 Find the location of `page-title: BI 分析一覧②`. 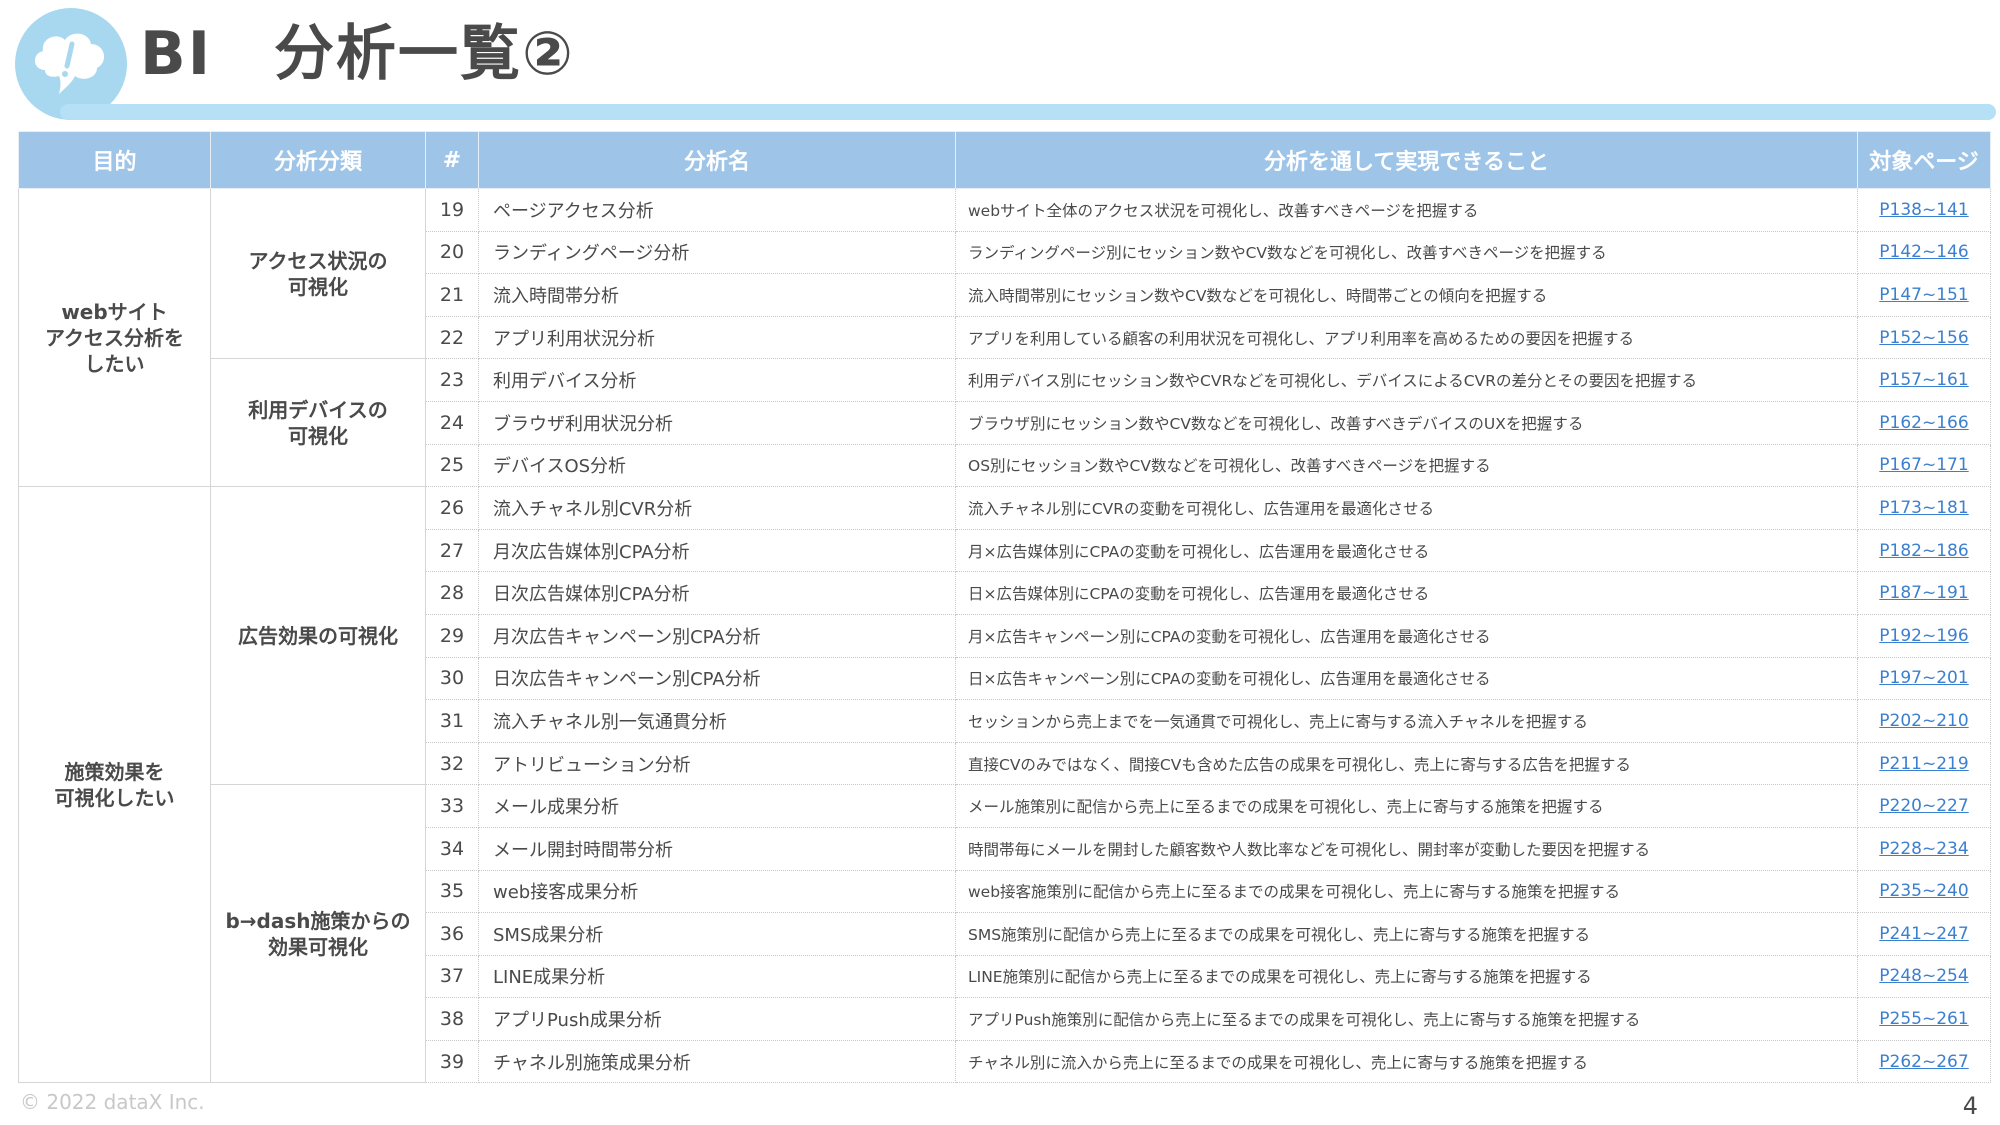

page-title: BI 分析一覧② is located at coordinates (357, 54).